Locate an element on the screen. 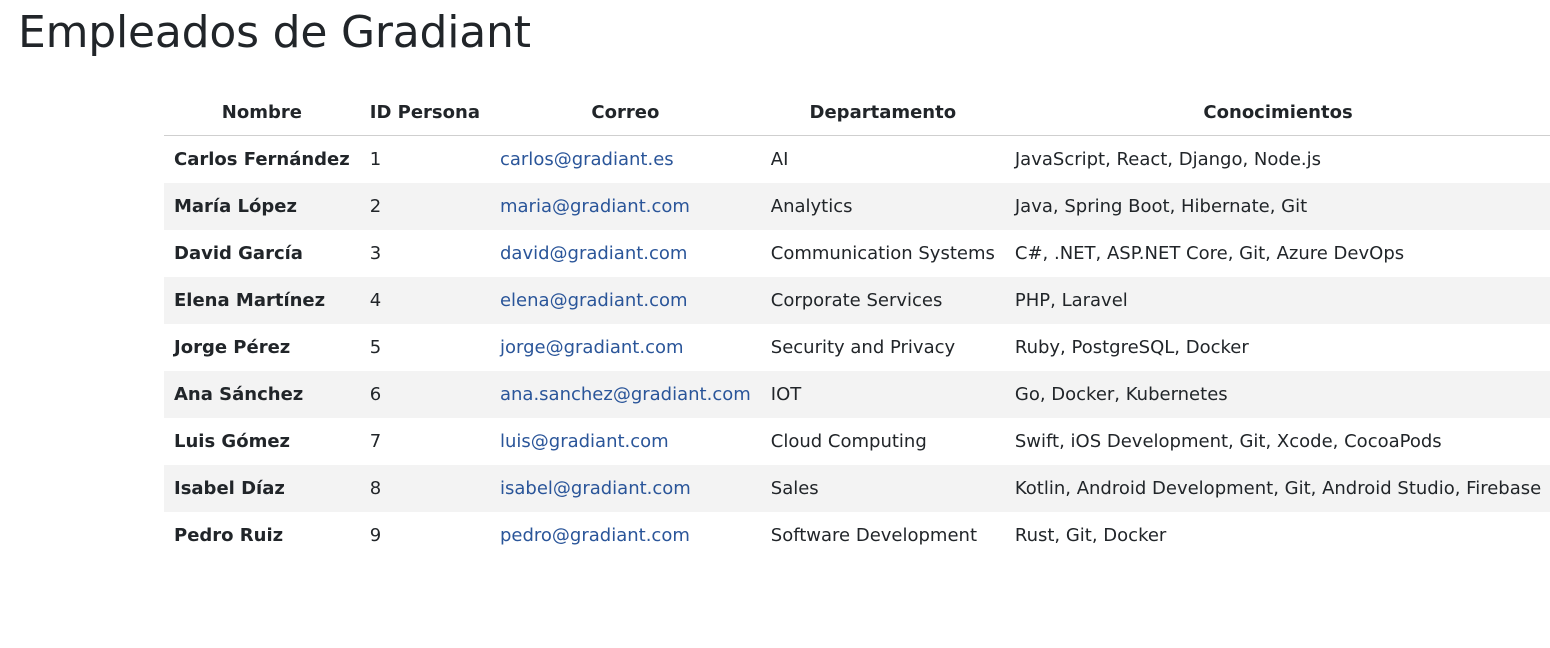  cell-correo: david@gradiant.com is located at coordinates (625, 253).